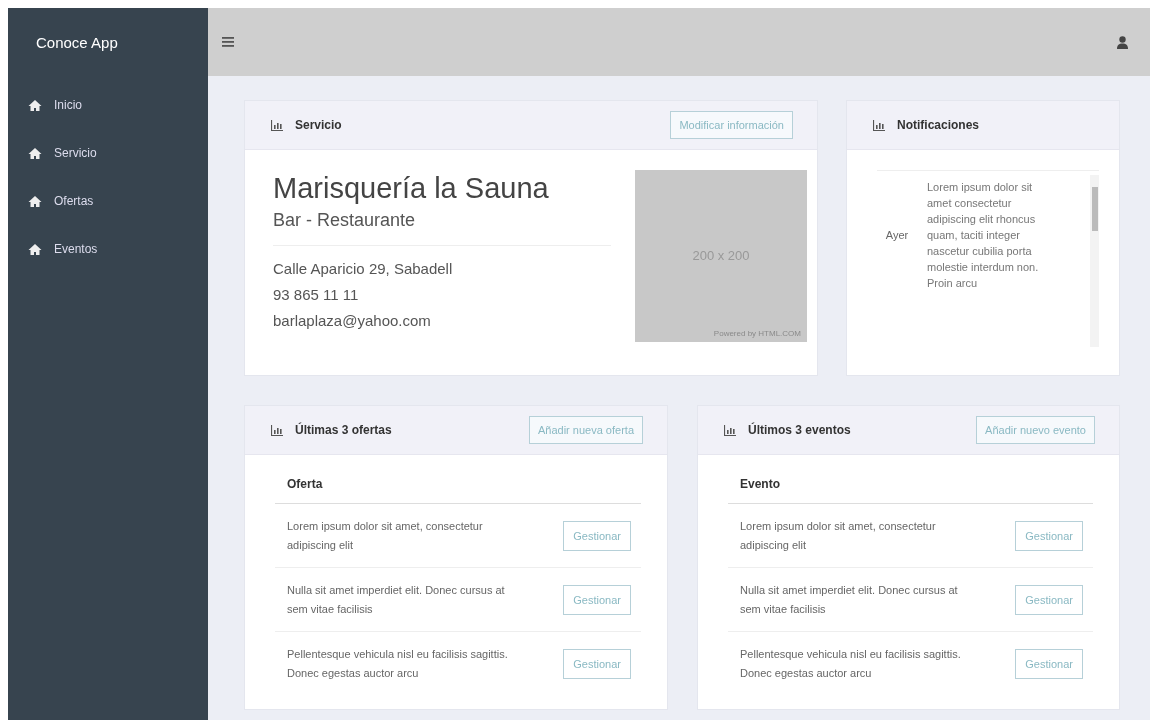 This screenshot has width=1150, height=720. I want to click on header-button: Modificar información, so click(731, 125).